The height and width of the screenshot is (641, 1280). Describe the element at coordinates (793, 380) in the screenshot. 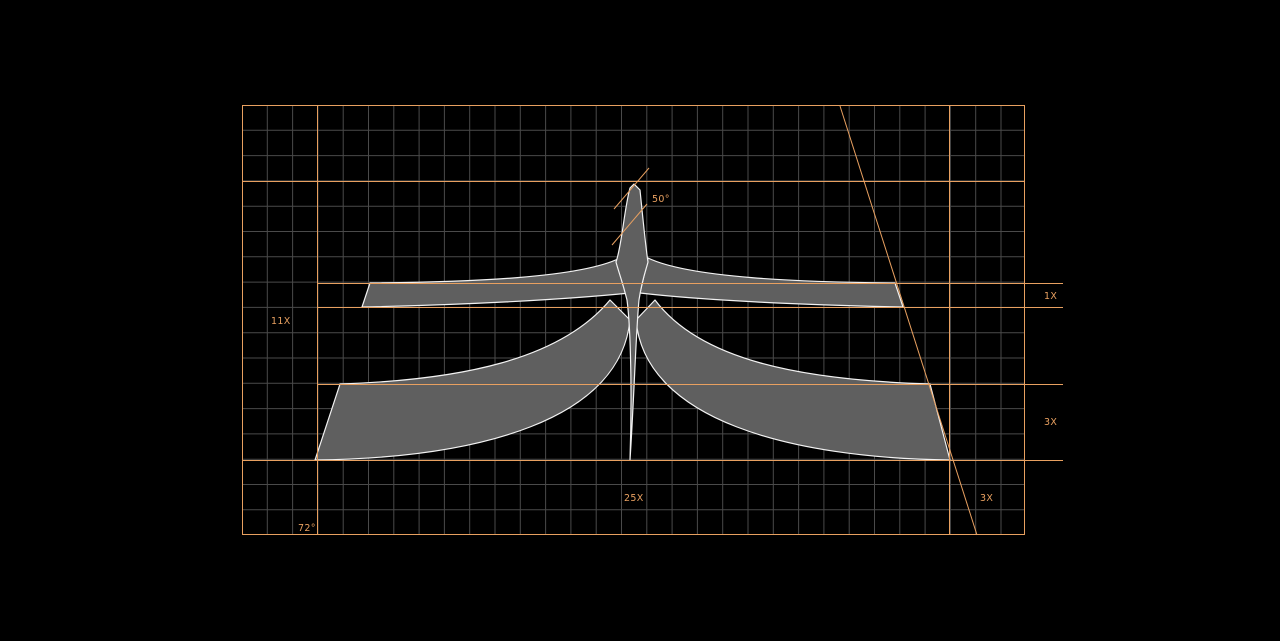

I see `lower-wing-right` at that location.